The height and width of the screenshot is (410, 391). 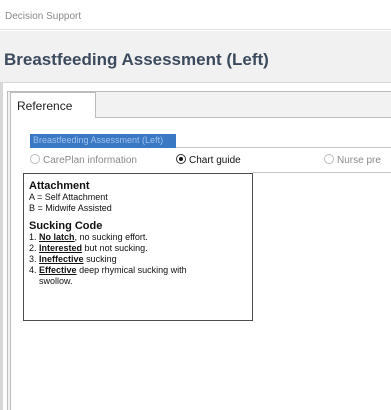 I want to click on assessment-dropdown: Breastfeeding Assessment (Left), so click(x=103, y=141).